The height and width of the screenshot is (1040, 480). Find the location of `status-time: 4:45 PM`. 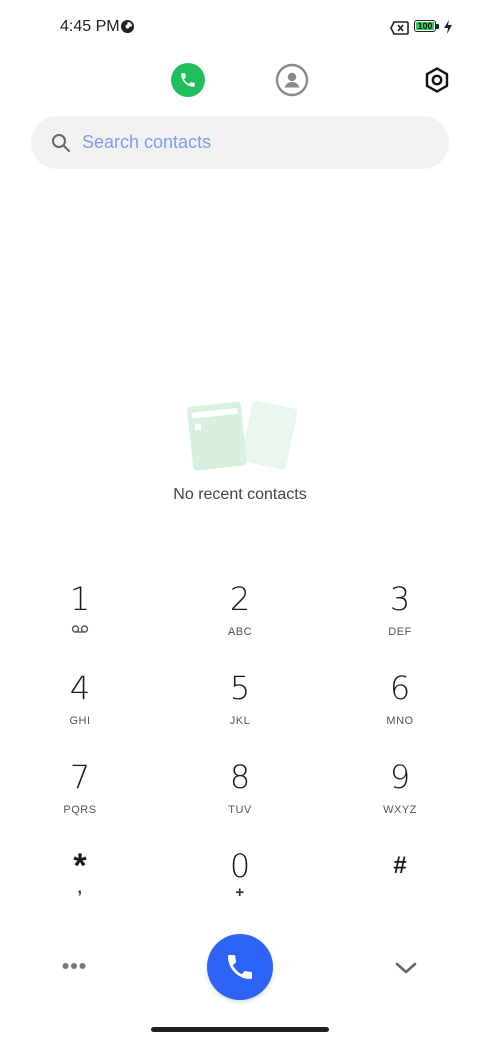

status-time: 4:45 PM is located at coordinates (90, 26).